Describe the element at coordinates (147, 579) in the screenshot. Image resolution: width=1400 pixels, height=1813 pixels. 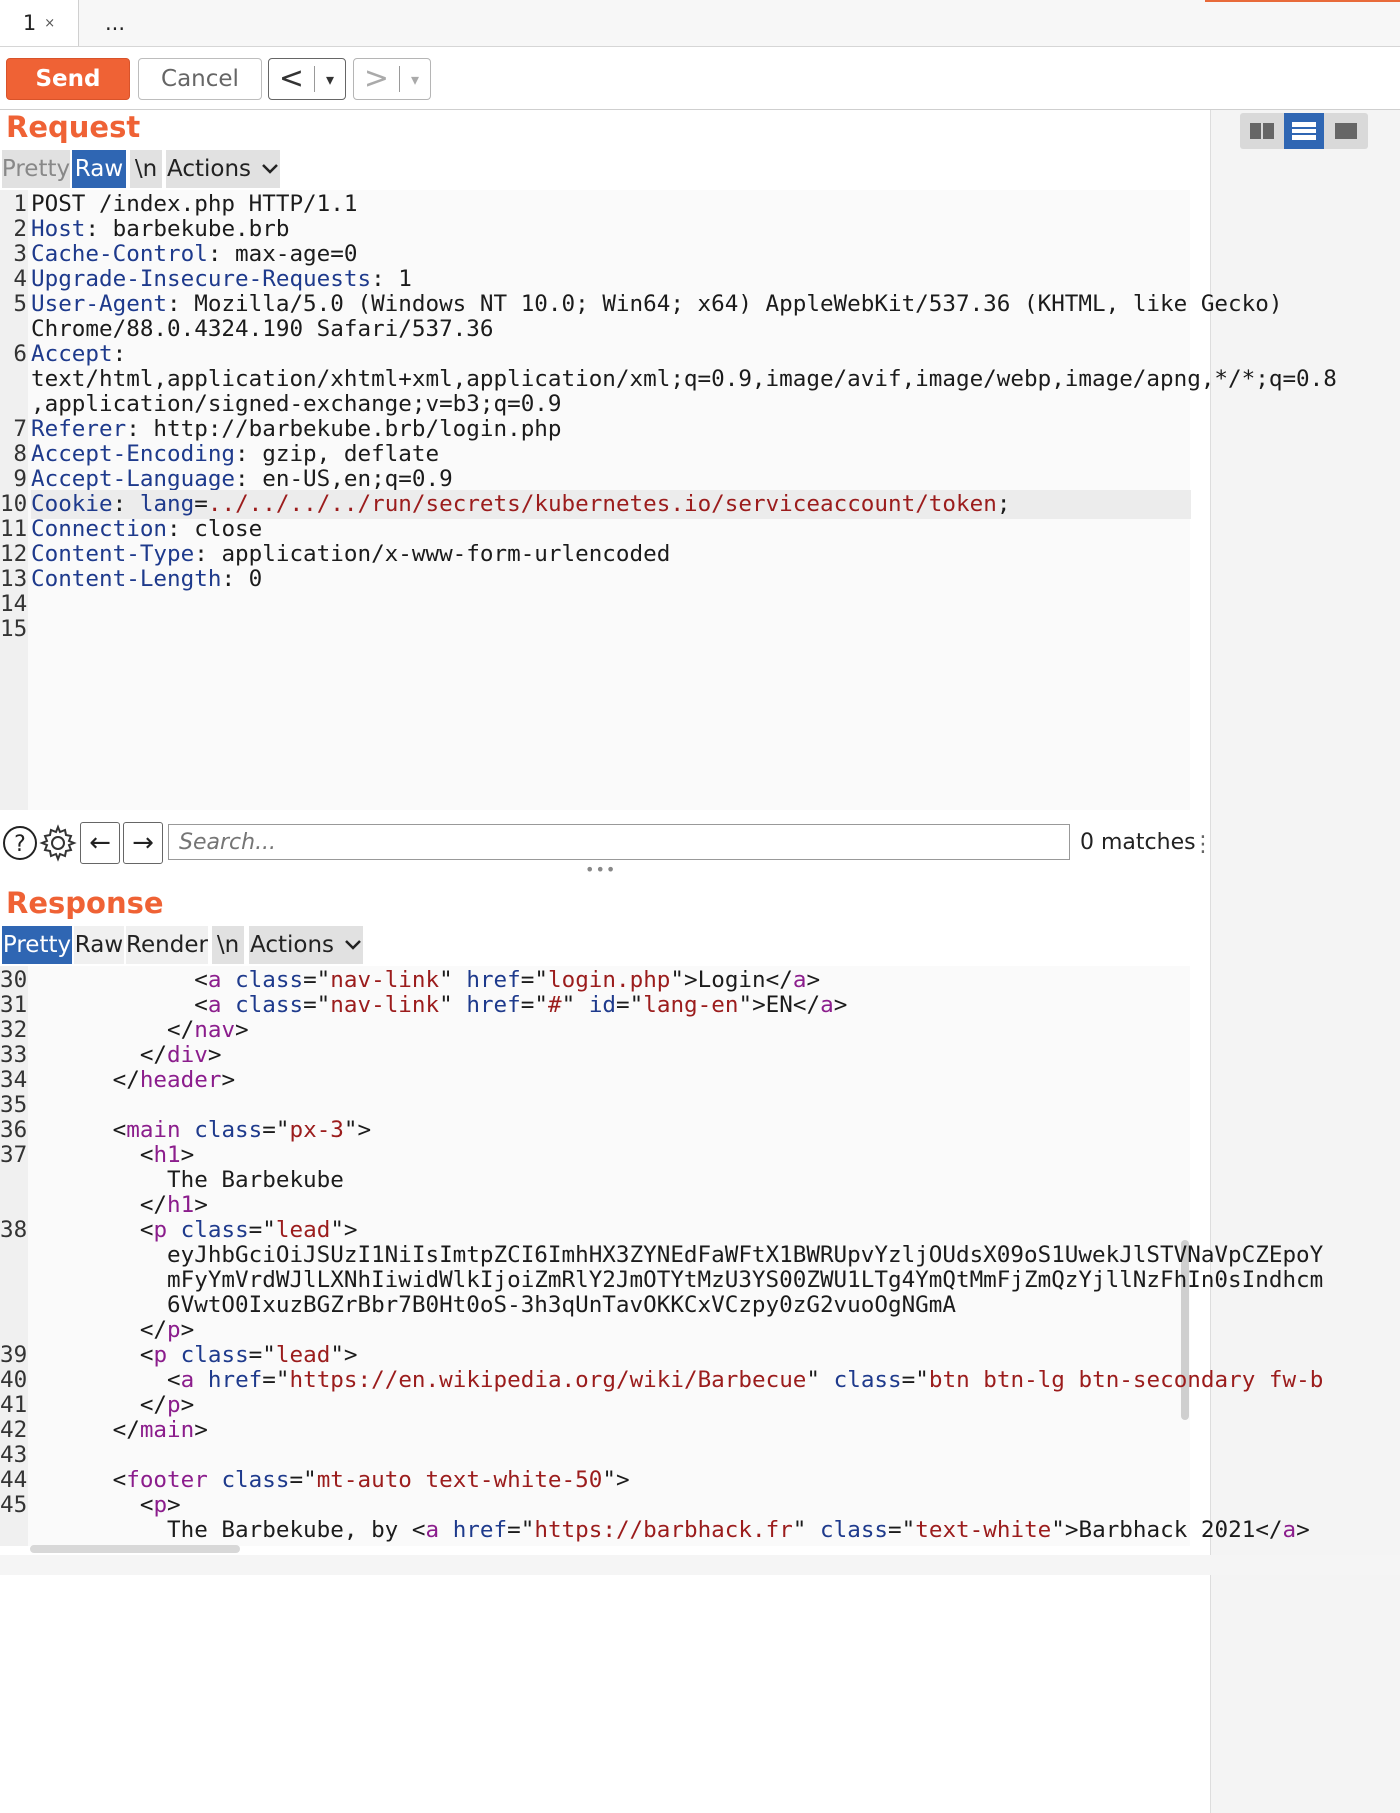
I see `code-line: Content-Length: 0` at that location.